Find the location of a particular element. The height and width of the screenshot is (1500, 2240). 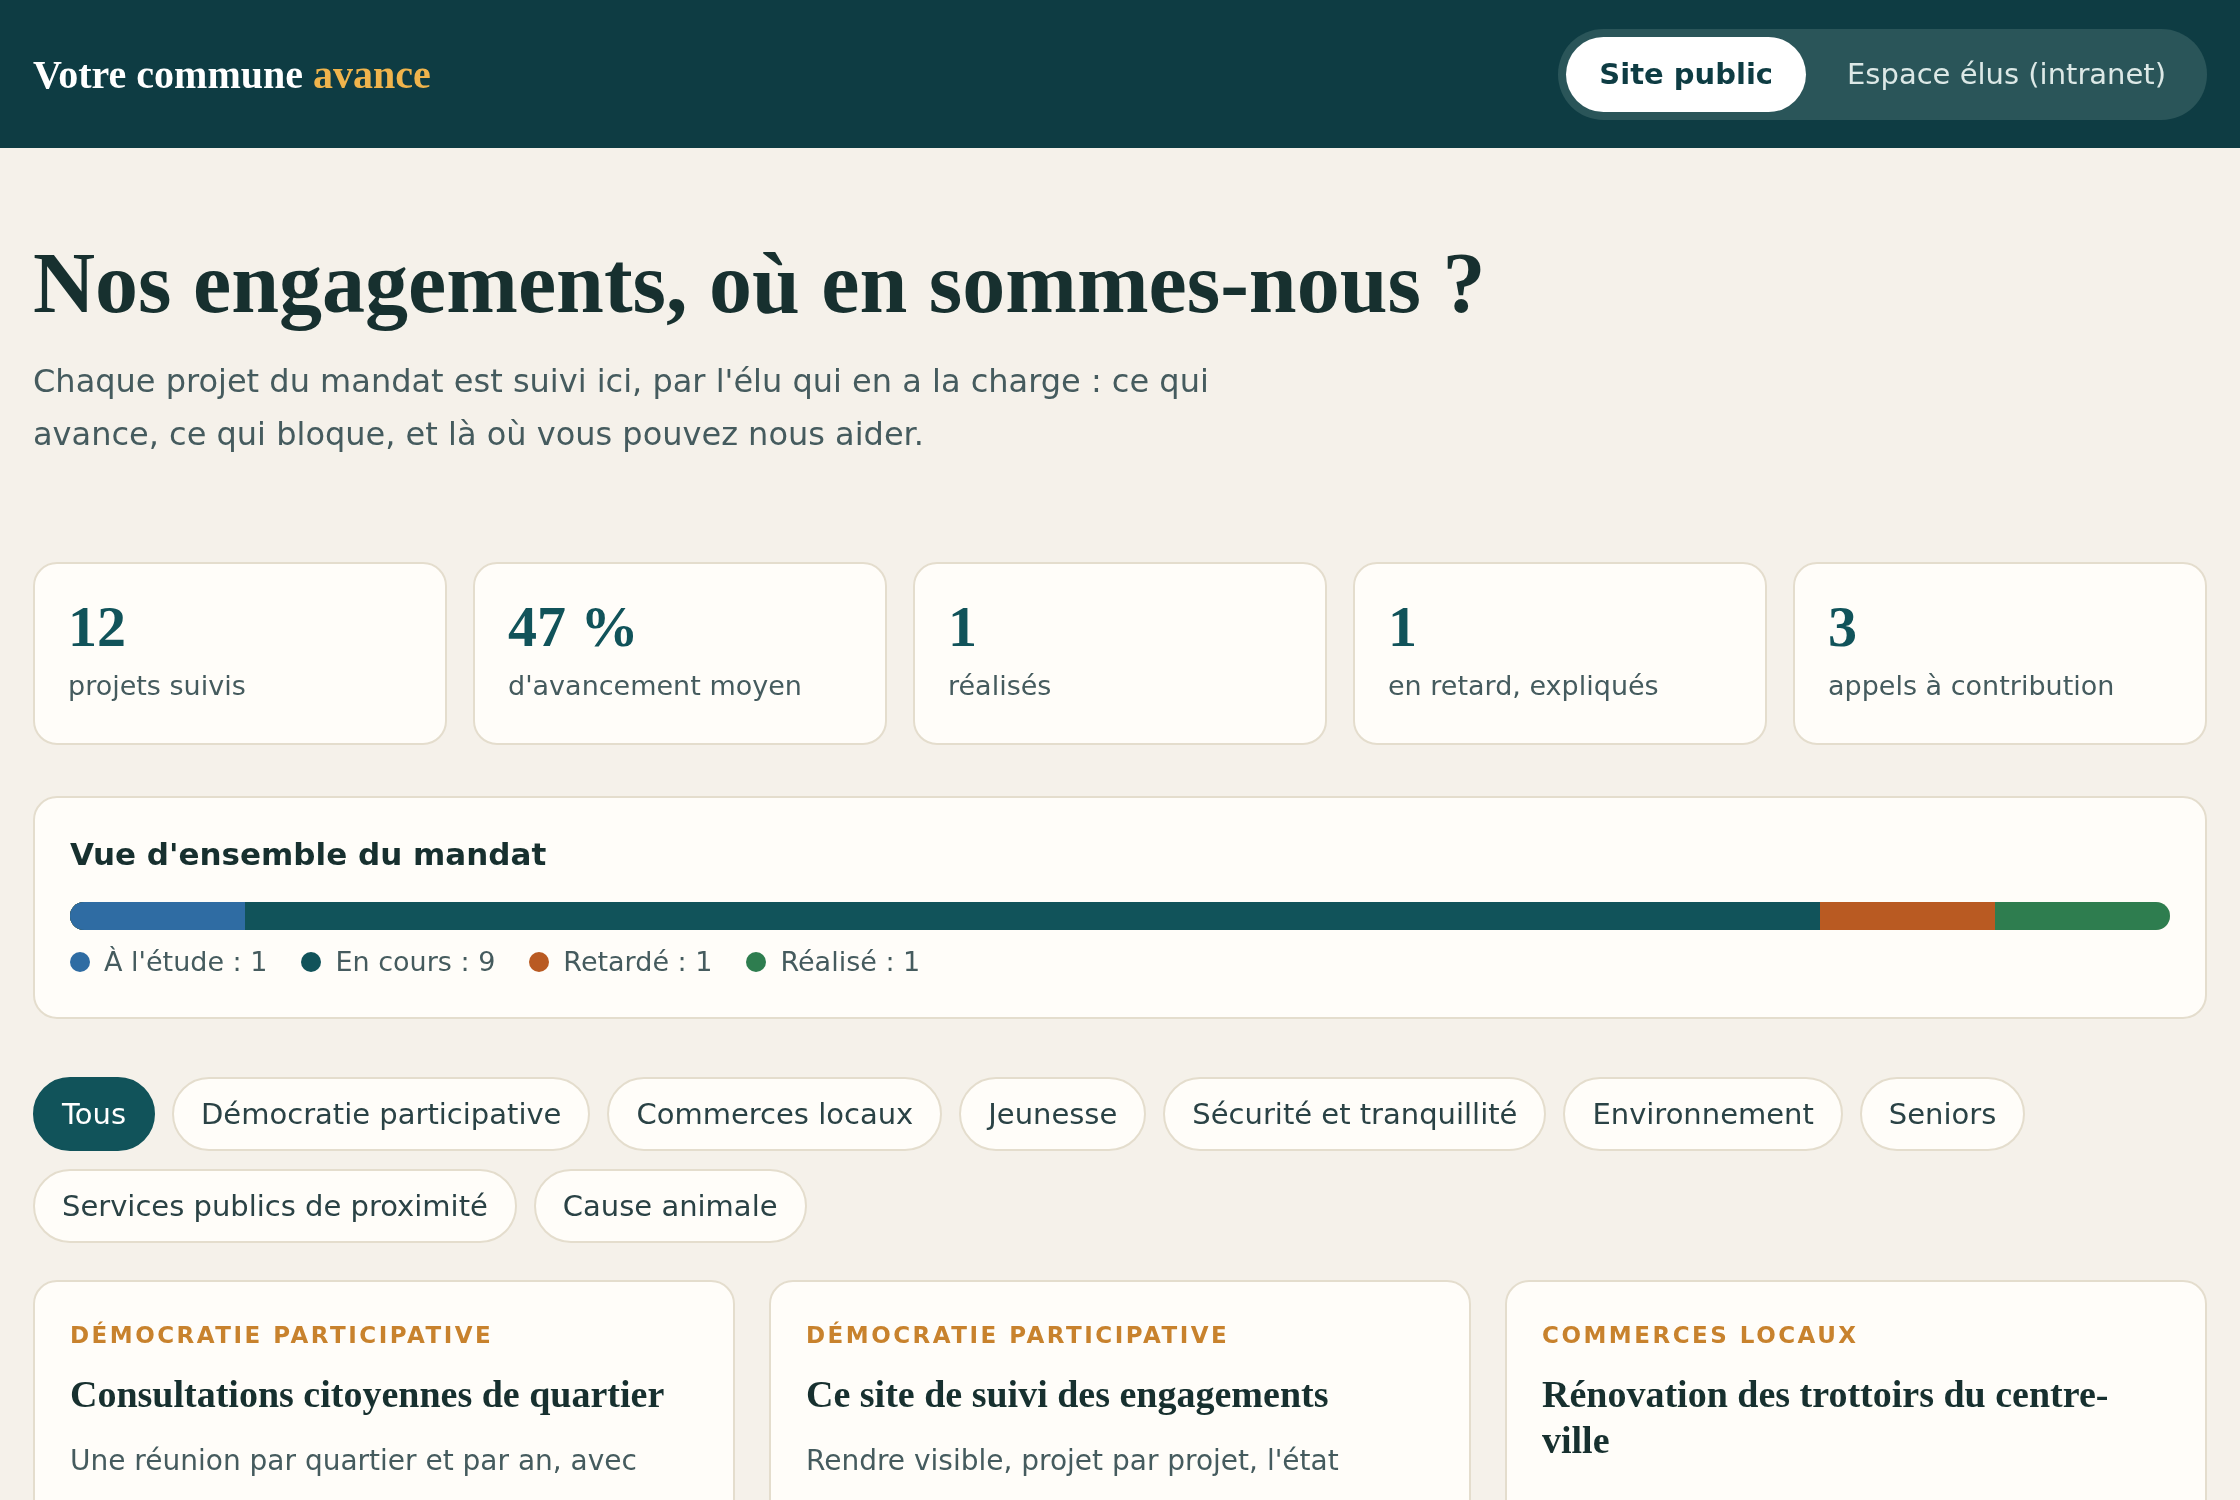

project-card: DÉMOCRATIE PARTICIPATIVE Consultations citoyennes de quartier Une réunion par quartier et par an, avec is located at coordinates (384, 1390).